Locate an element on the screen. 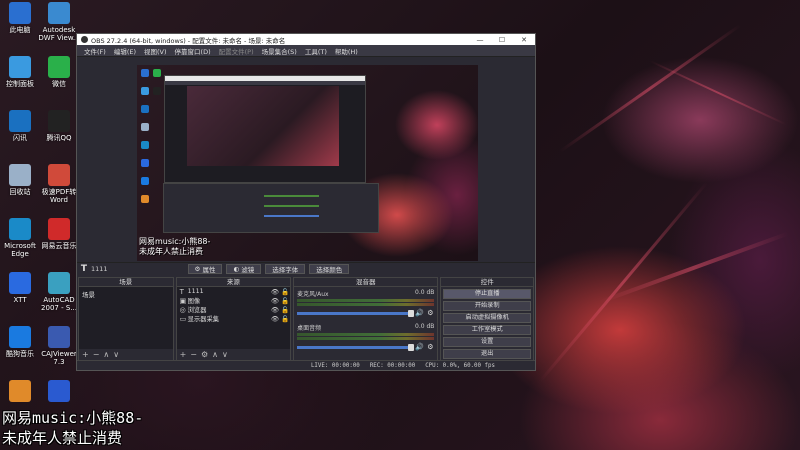  menu-view: 视图(V) is located at coordinates (155, 51).